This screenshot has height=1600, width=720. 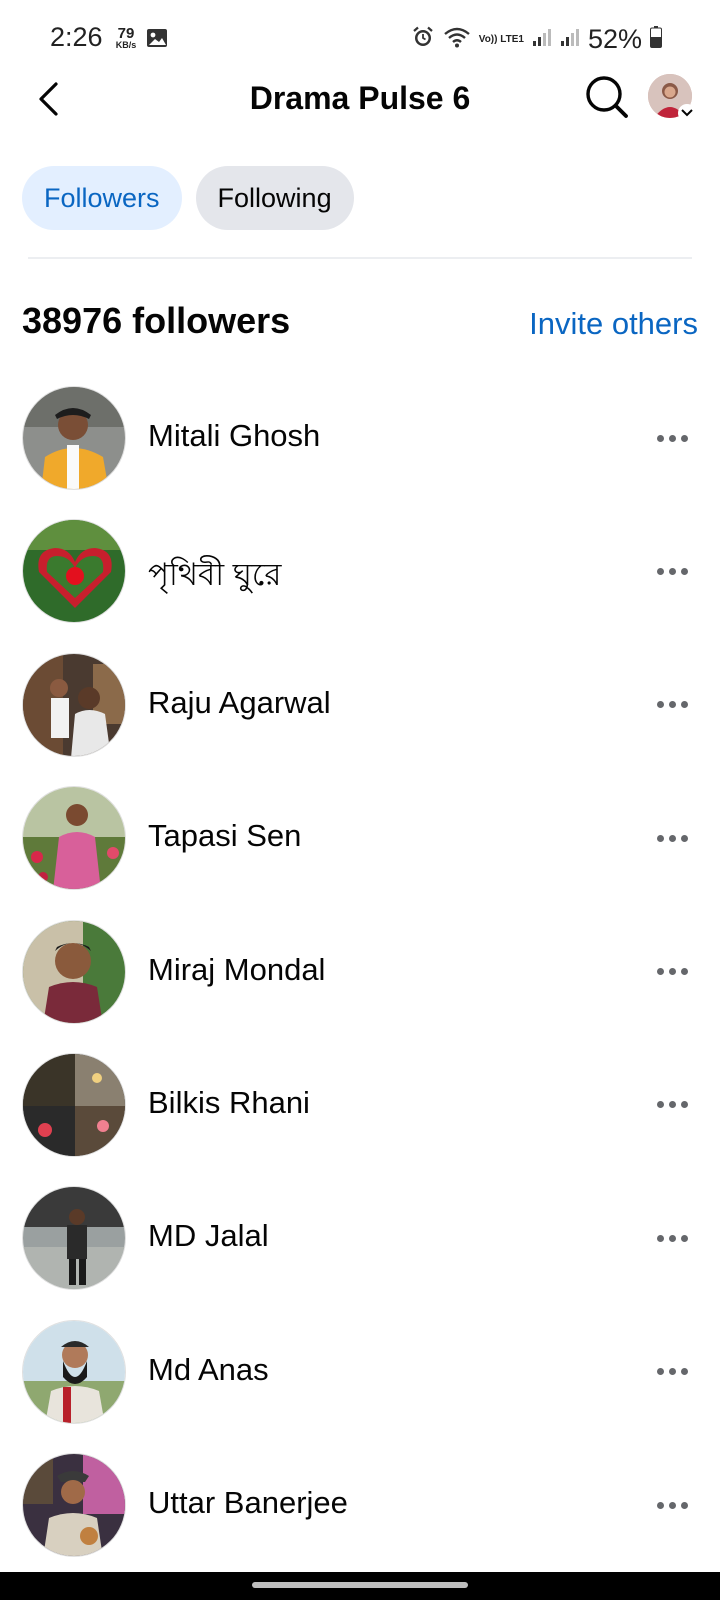 I want to click on network-speed-value: 79, so click(x=126, y=33).